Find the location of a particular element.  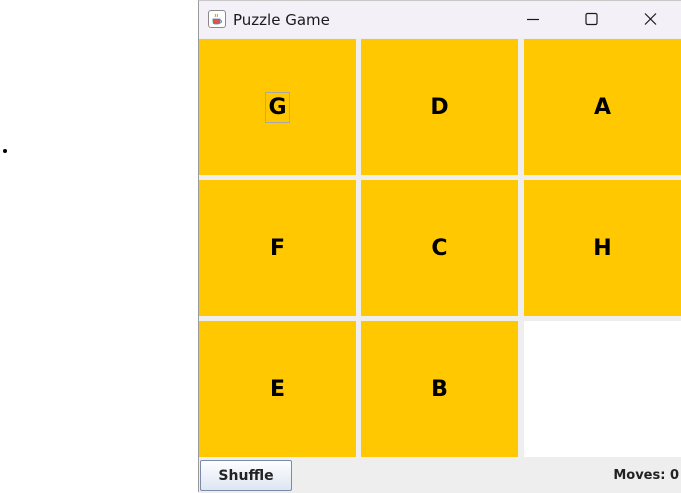

tile-label: D is located at coordinates (439, 107).